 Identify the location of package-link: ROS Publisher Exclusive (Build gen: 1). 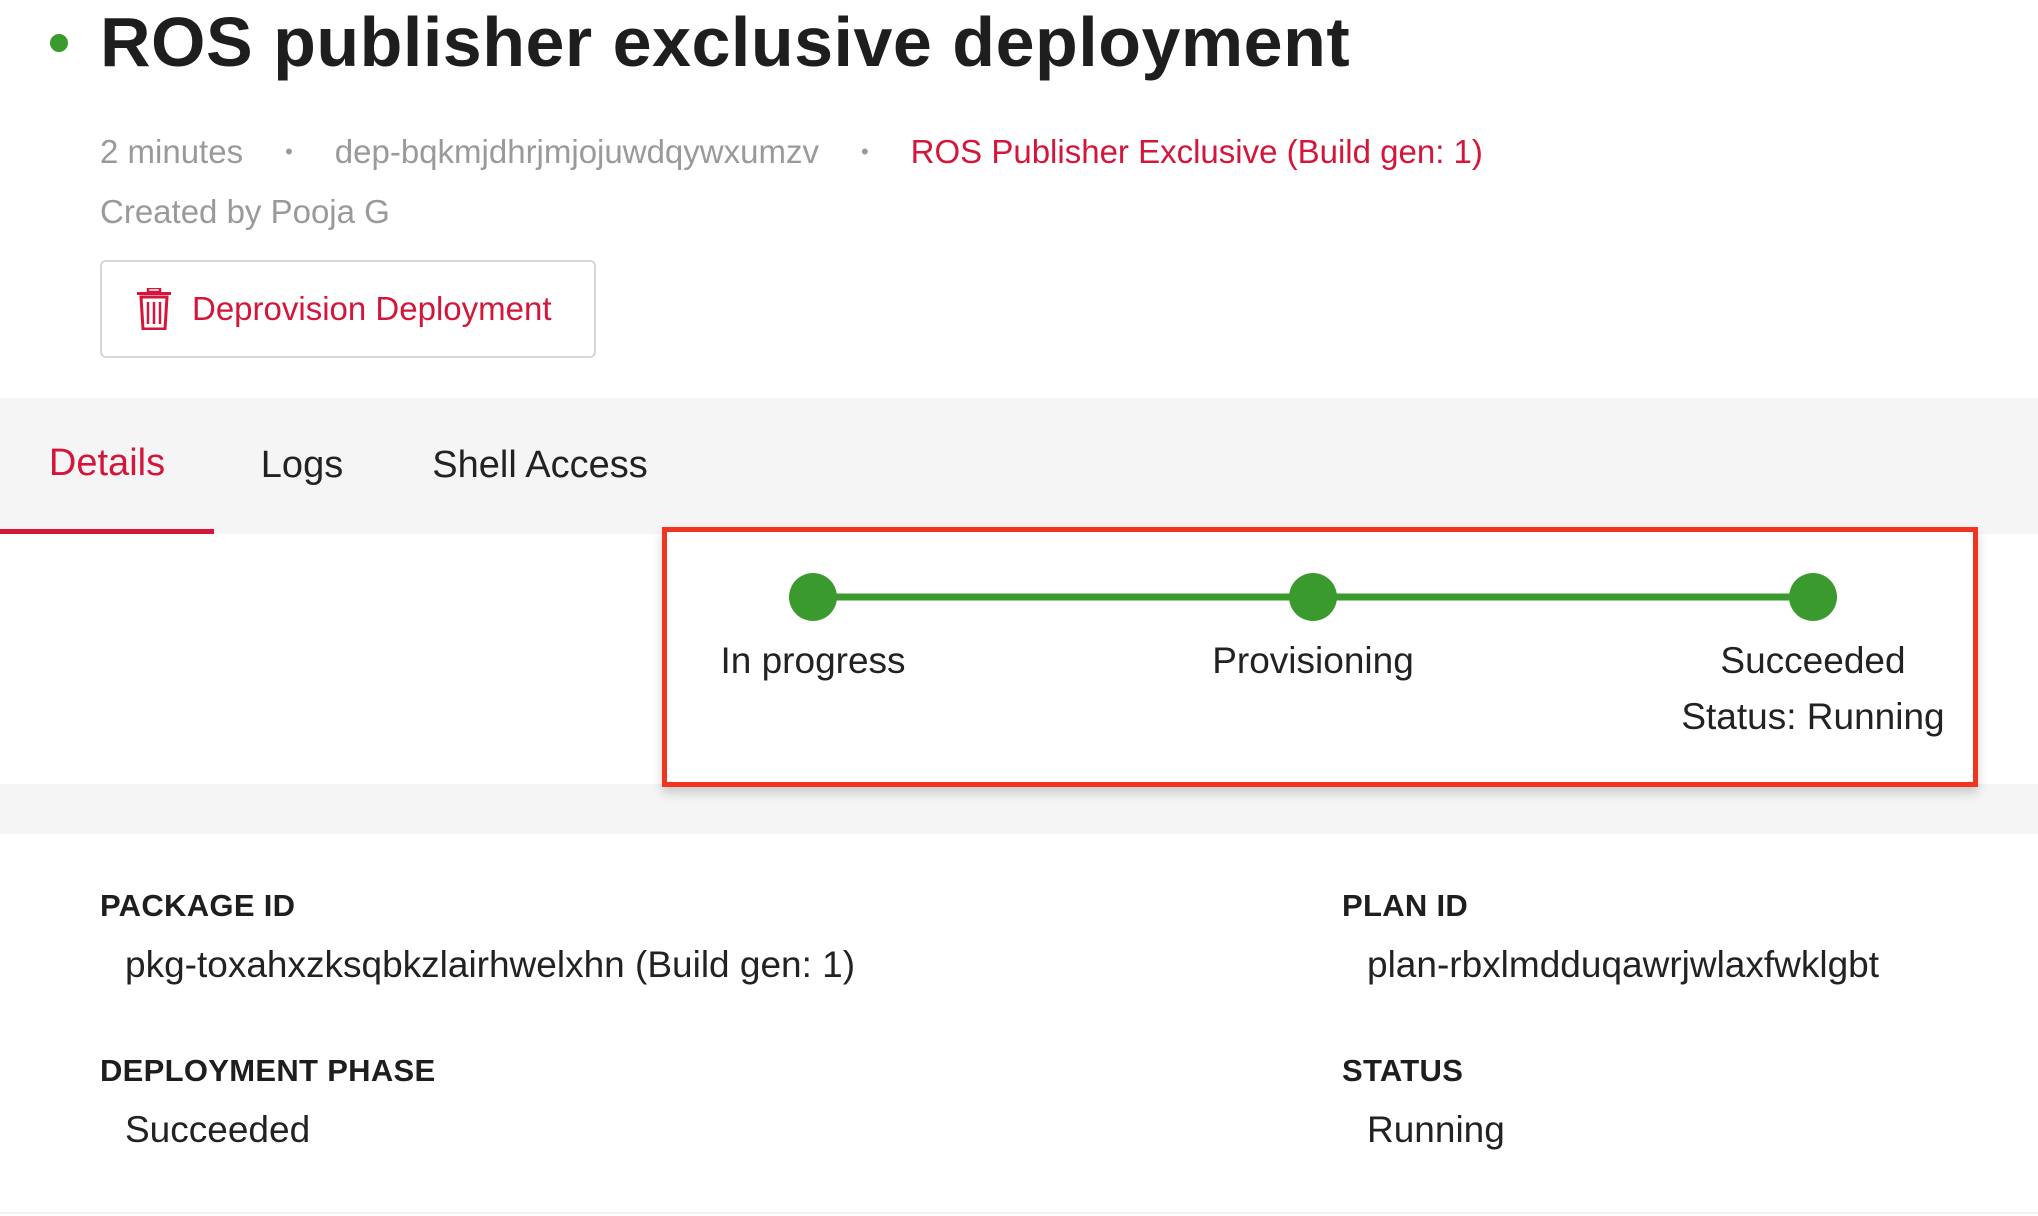
(1197, 152).